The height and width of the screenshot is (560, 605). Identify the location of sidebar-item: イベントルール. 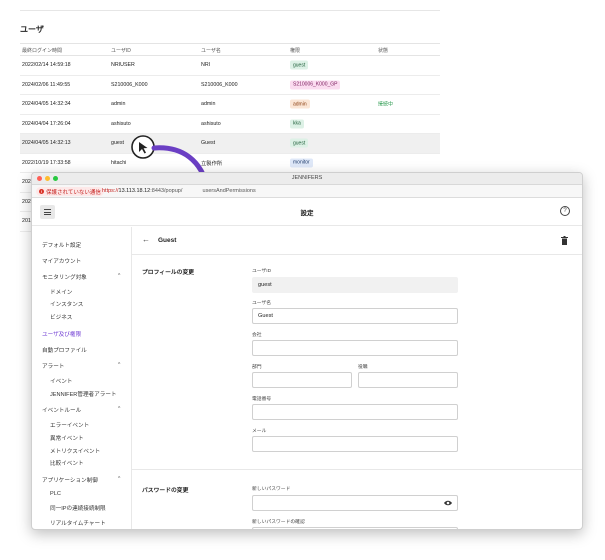
(61, 410).